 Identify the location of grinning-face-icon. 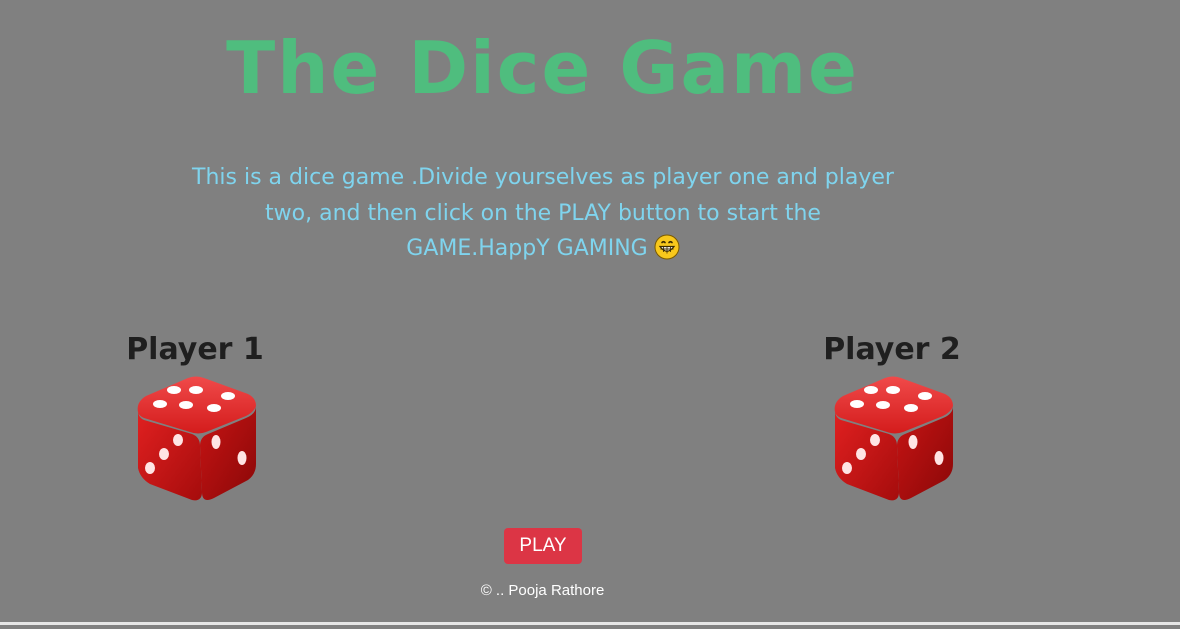
(667, 253).